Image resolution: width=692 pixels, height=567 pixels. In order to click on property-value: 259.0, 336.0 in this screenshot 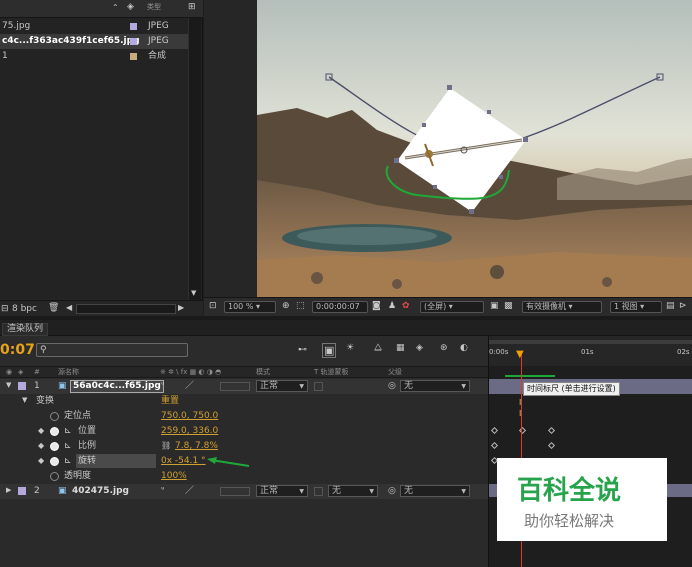, I will do `click(189, 431)`.